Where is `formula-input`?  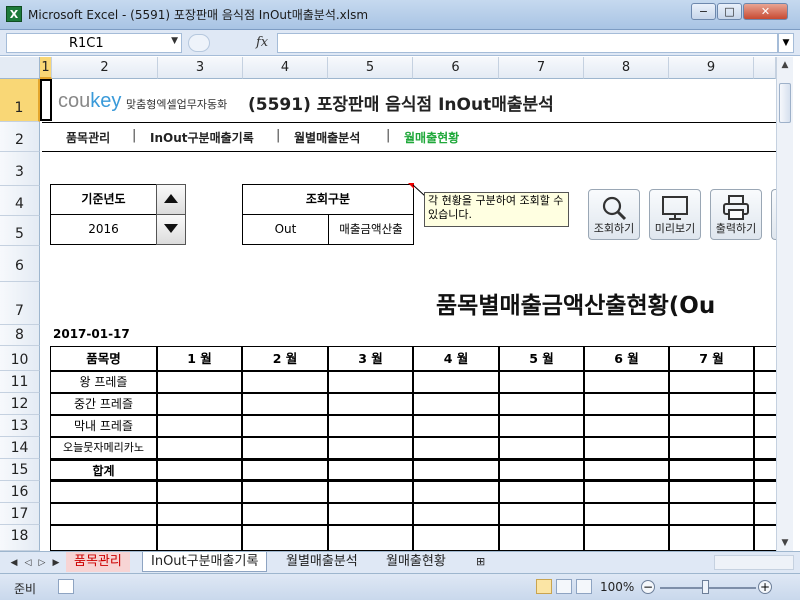 formula-input is located at coordinates (527, 43).